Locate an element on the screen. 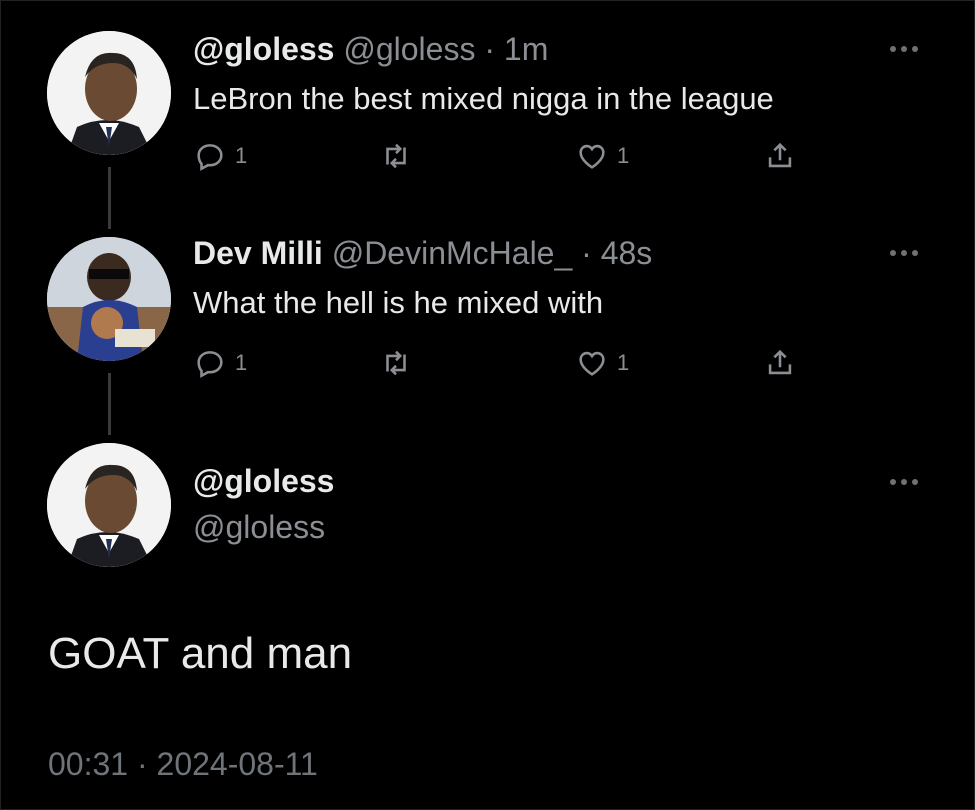 The image size is (975, 810). display-name: Dev Milli is located at coordinates (258, 253).